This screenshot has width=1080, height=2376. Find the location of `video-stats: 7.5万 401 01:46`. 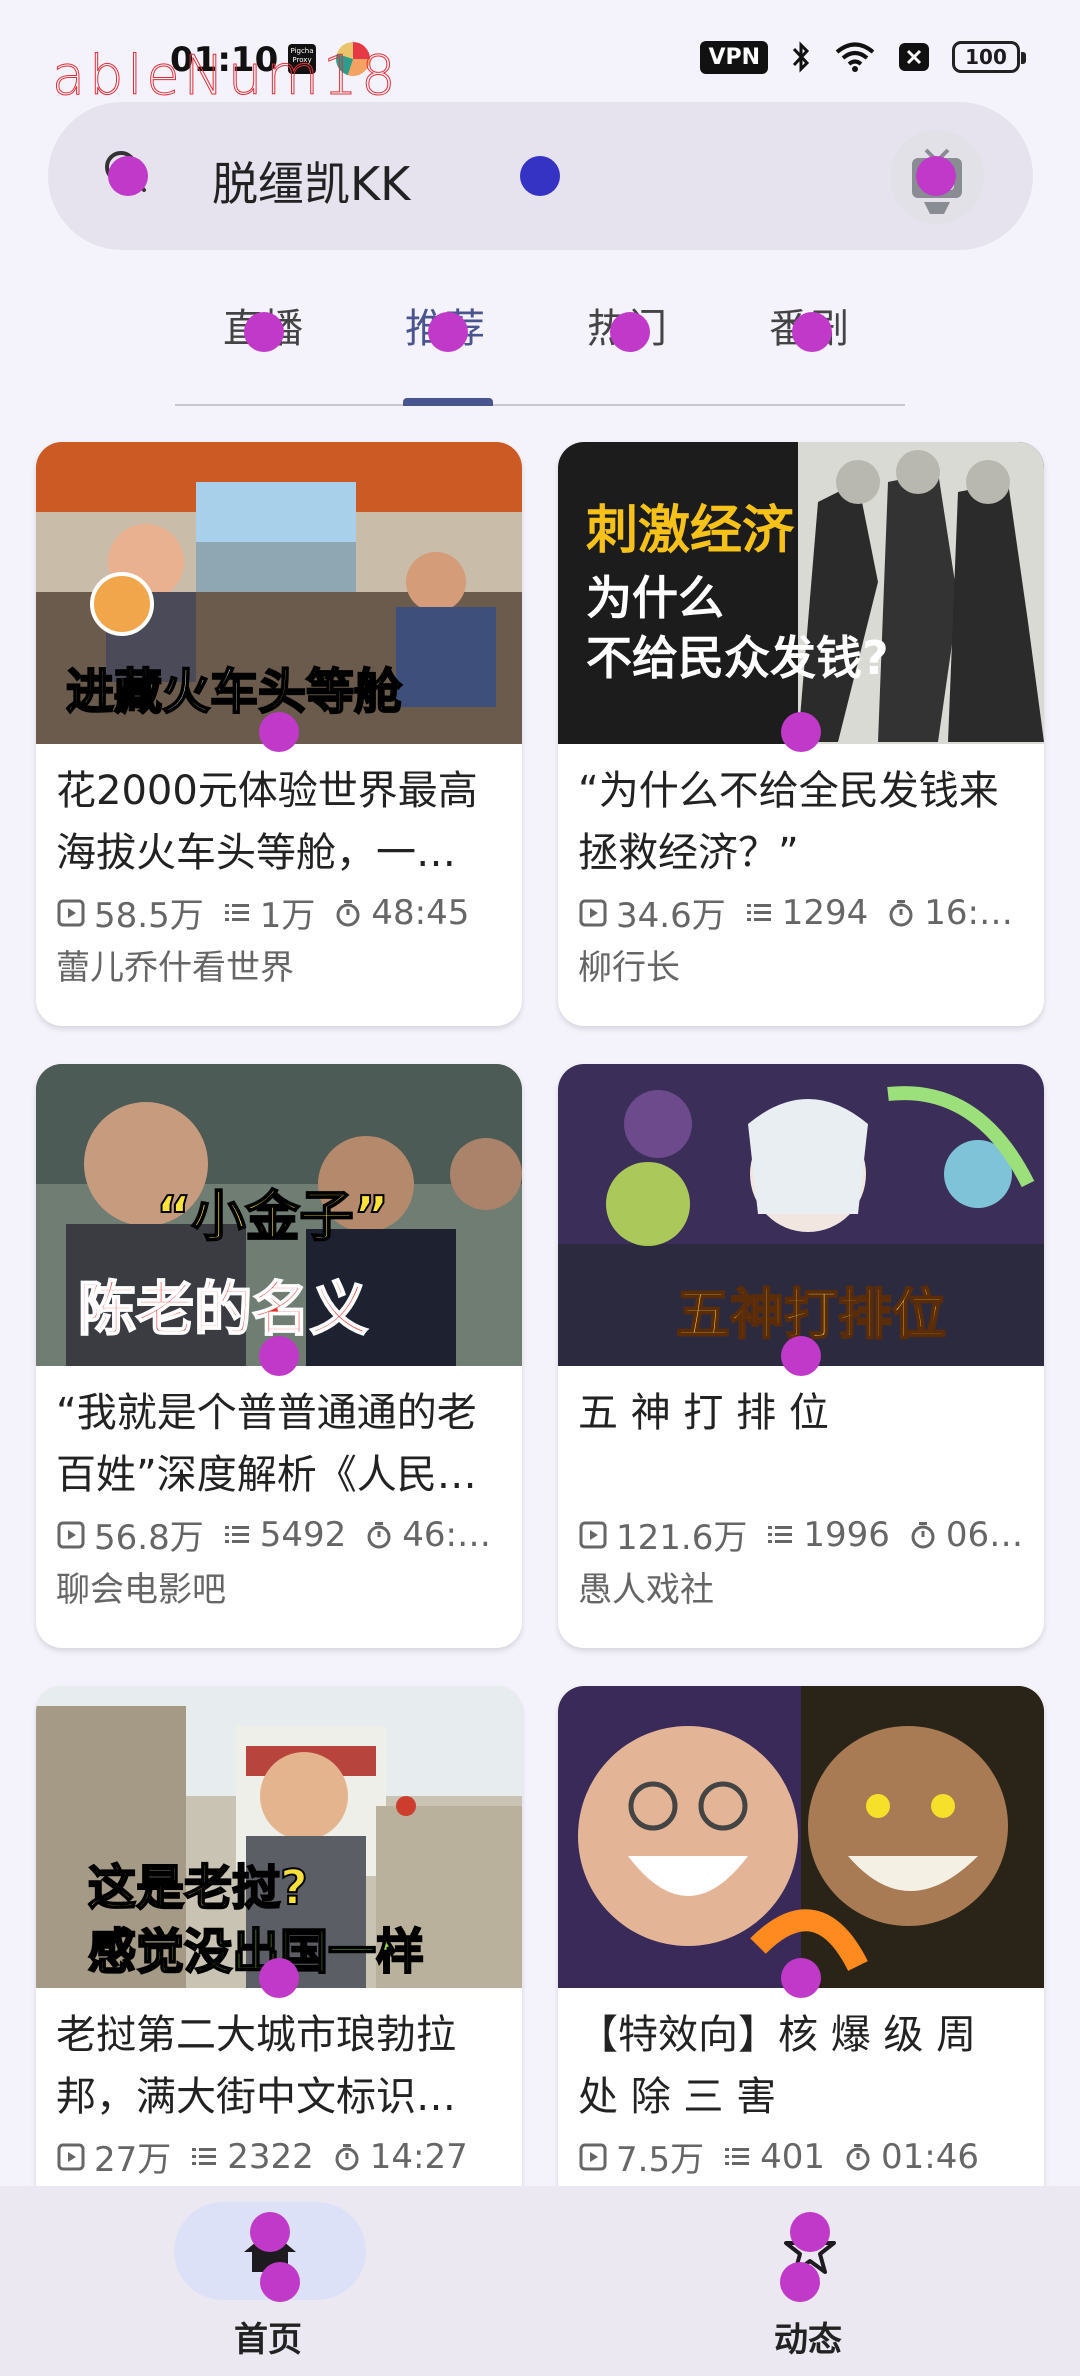

video-stats: 7.5万 401 01:46 is located at coordinates (806, 2156).